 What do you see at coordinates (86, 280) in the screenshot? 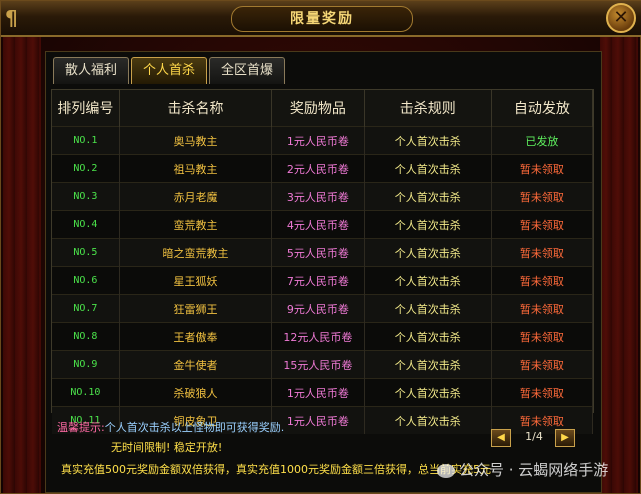
I see `row-no: NO.6` at bounding box center [86, 280].